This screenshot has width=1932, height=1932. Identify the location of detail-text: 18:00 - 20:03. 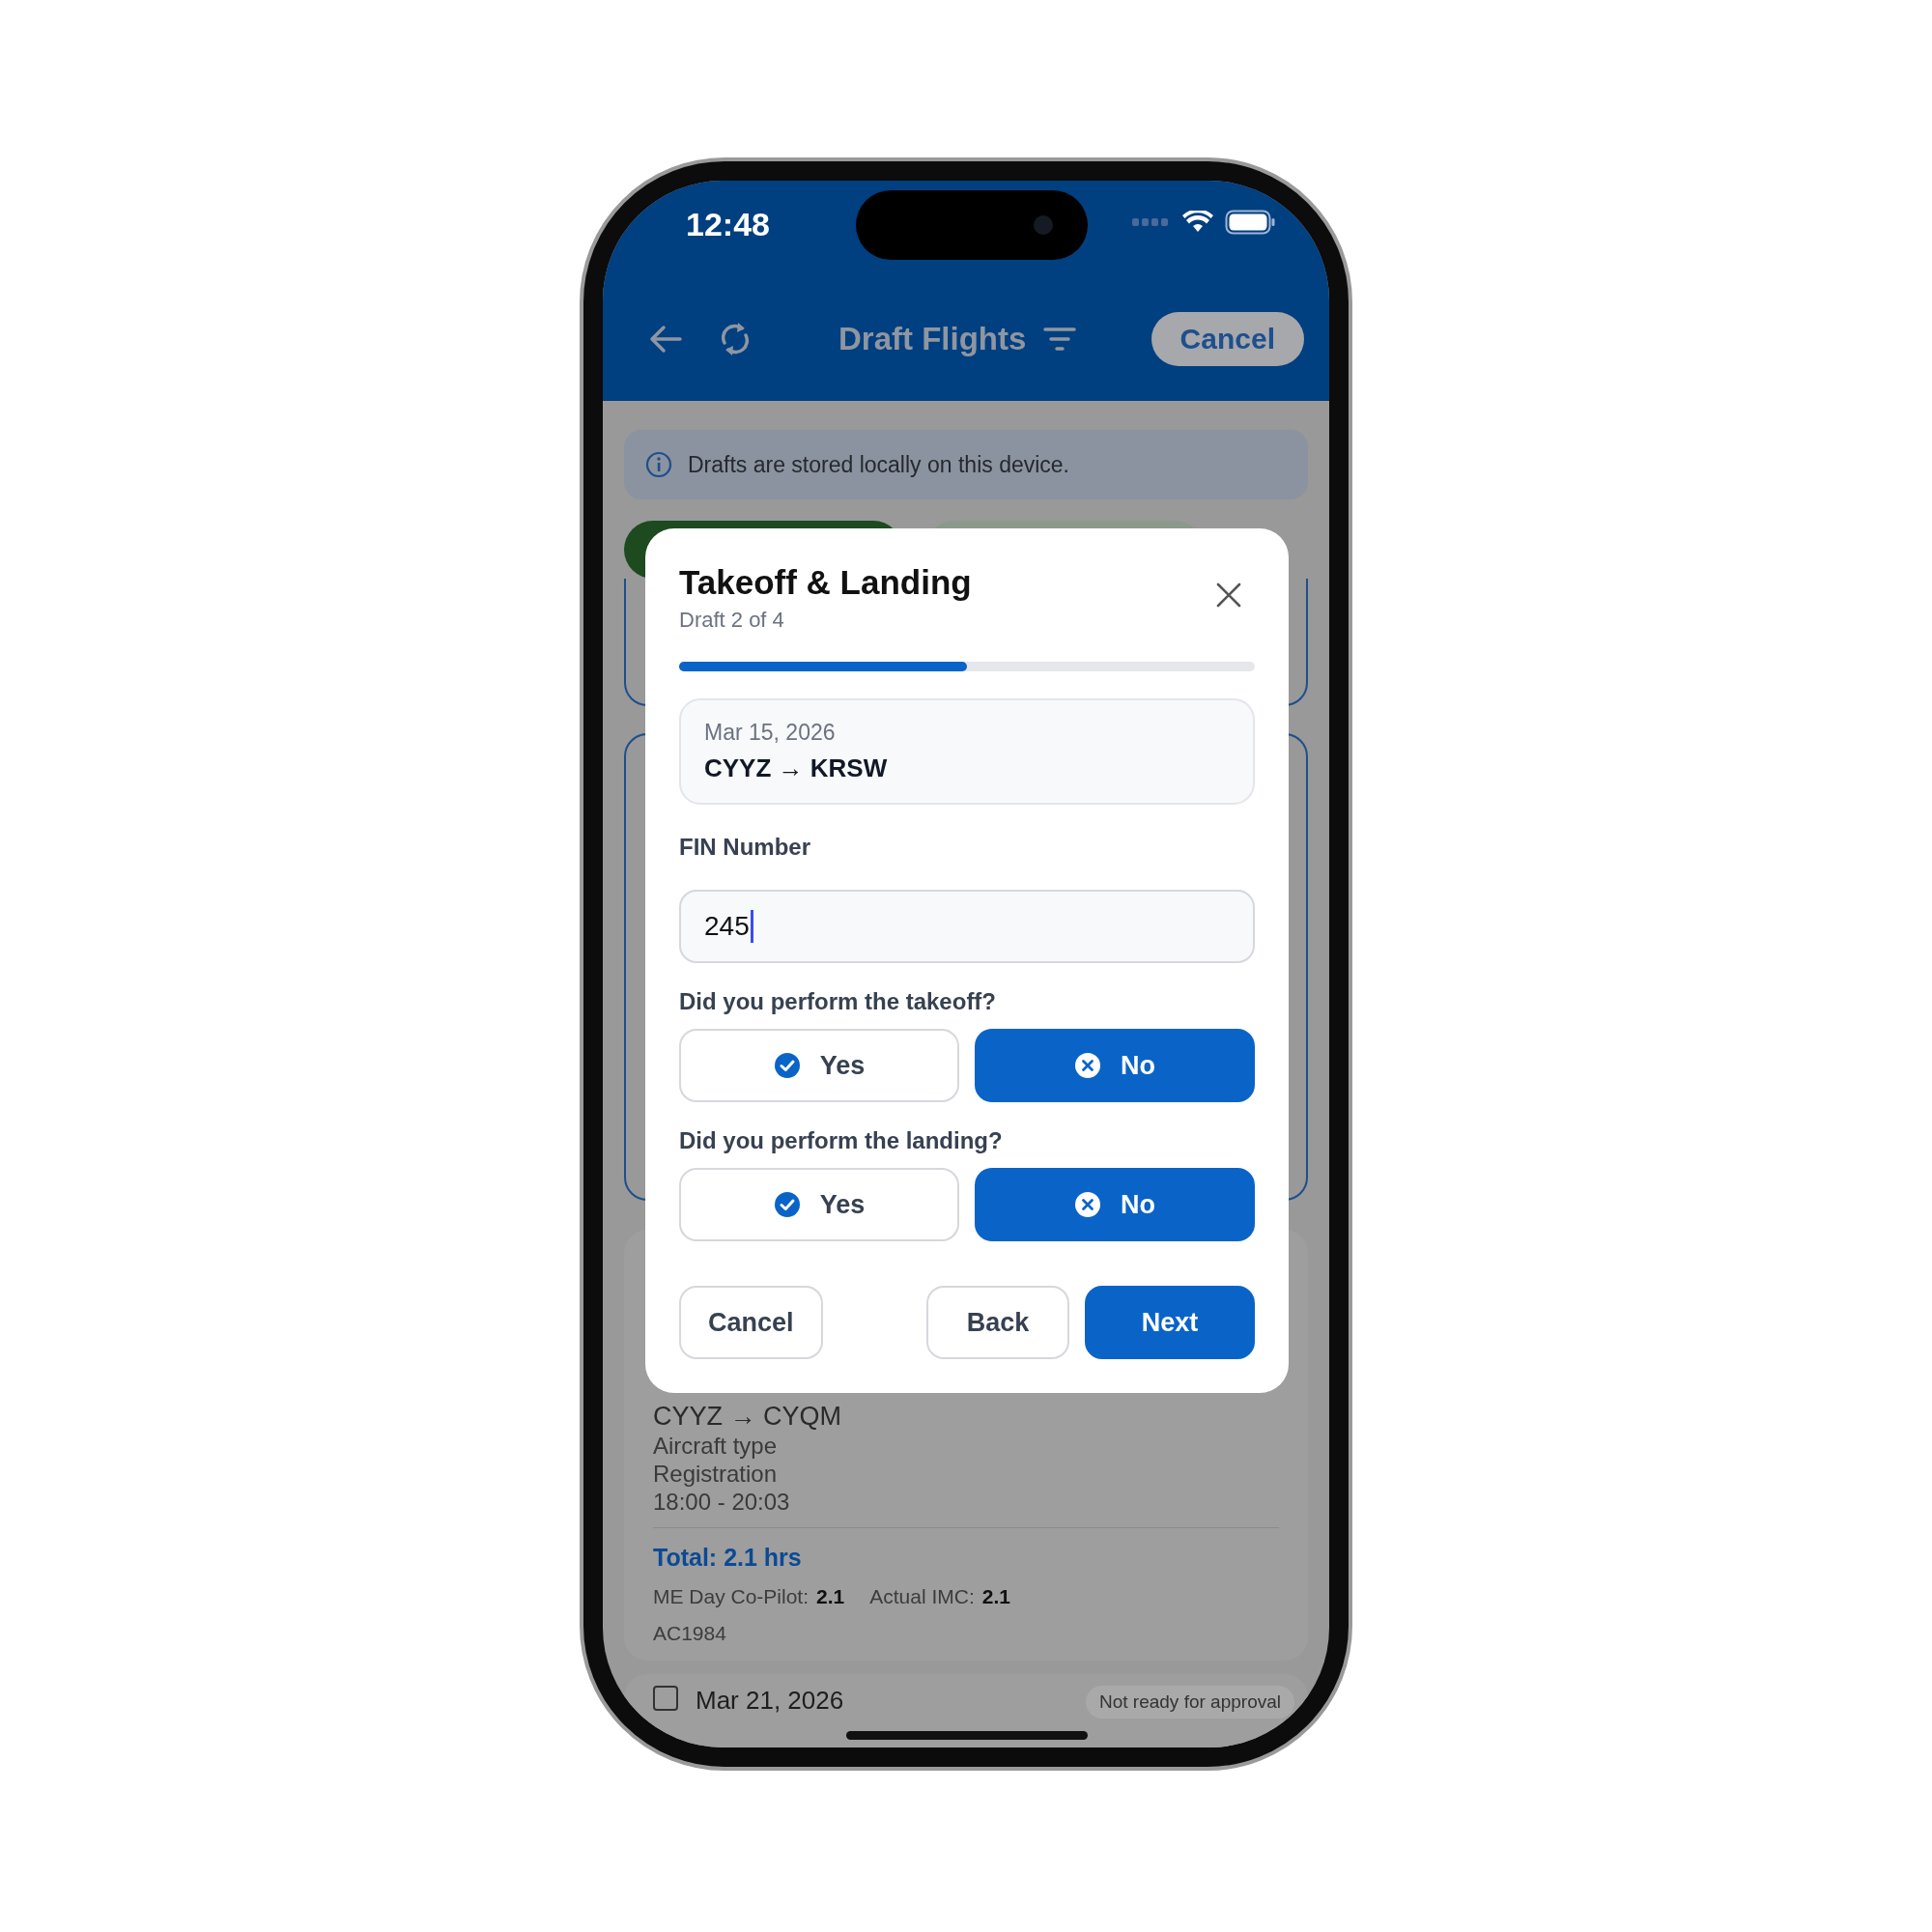
(722, 1502).